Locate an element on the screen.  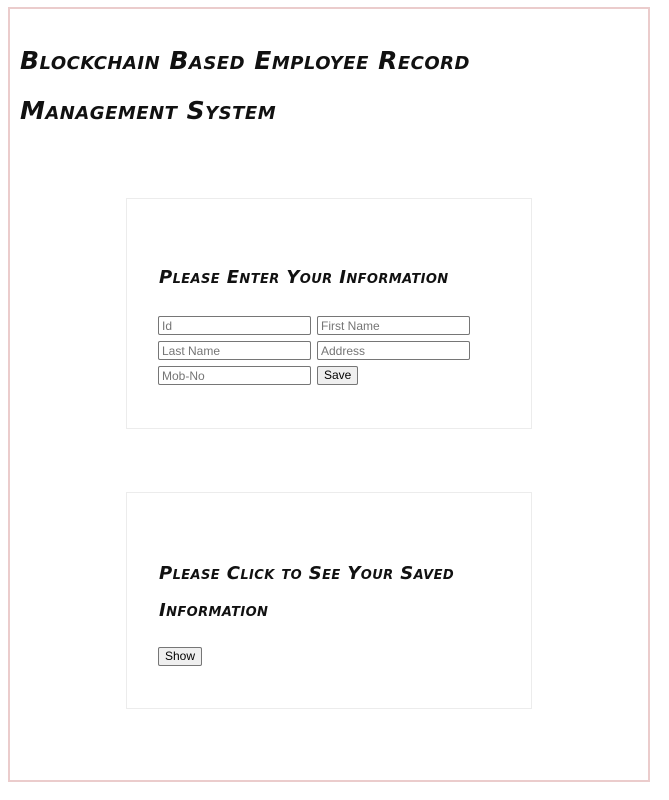
address-input is located at coordinates (393, 350).